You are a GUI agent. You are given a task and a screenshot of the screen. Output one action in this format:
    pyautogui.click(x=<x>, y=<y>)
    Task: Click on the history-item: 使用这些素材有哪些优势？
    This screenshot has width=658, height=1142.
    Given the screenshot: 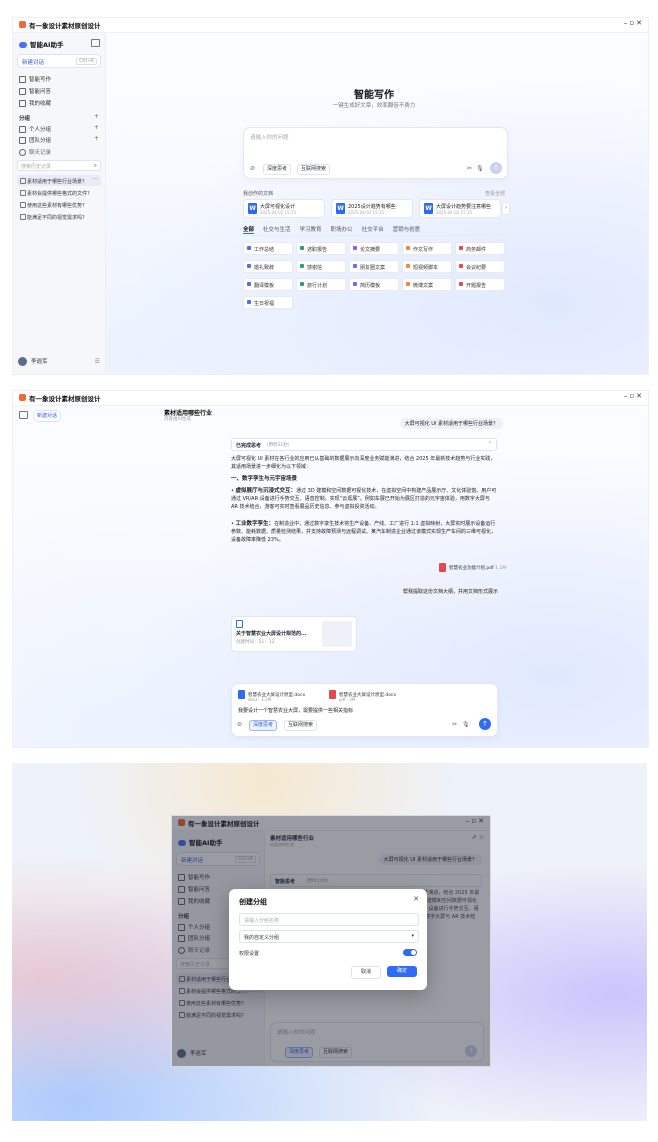 What is the action you would take?
    pyautogui.click(x=59, y=204)
    